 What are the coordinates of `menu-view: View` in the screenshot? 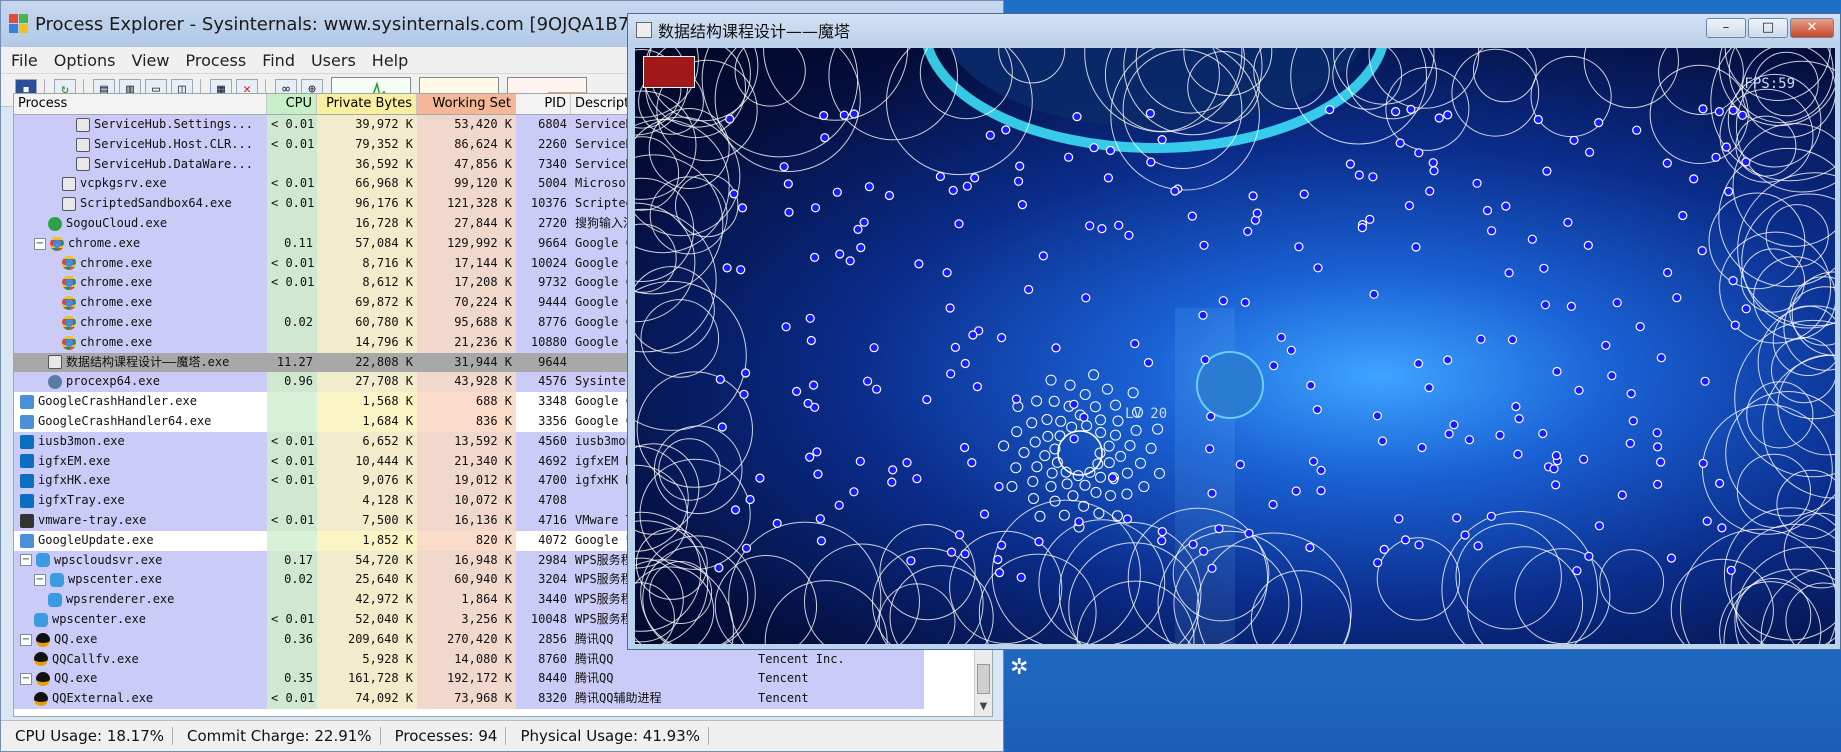 It's located at (151, 60).